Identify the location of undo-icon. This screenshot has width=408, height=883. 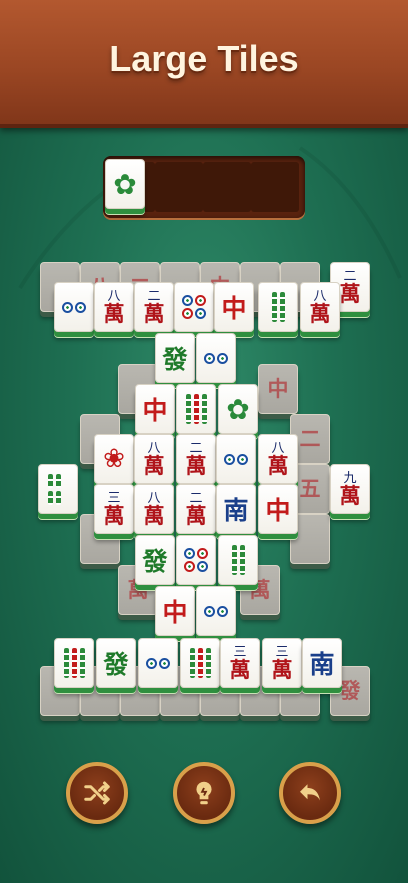
(310, 792).